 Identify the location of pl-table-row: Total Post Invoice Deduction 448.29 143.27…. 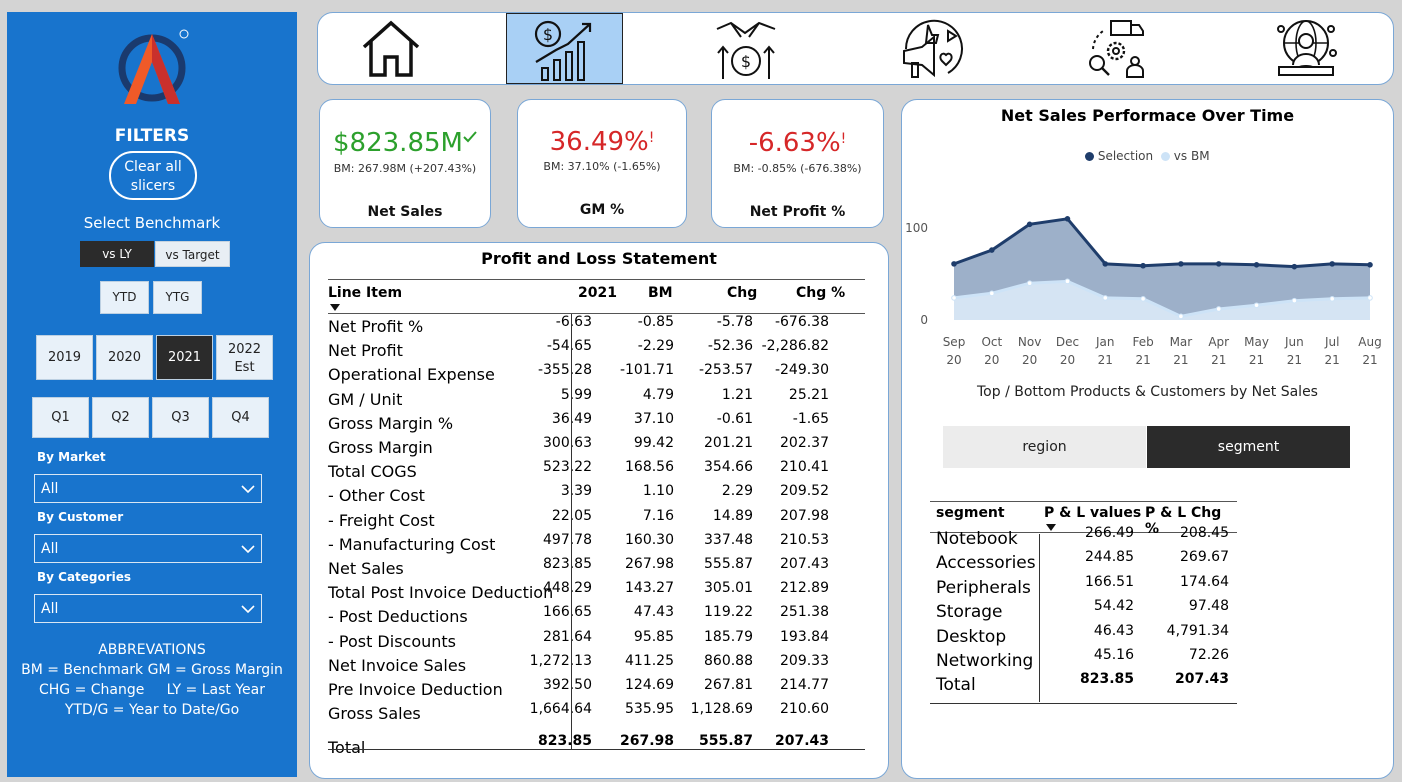
(596, 592).